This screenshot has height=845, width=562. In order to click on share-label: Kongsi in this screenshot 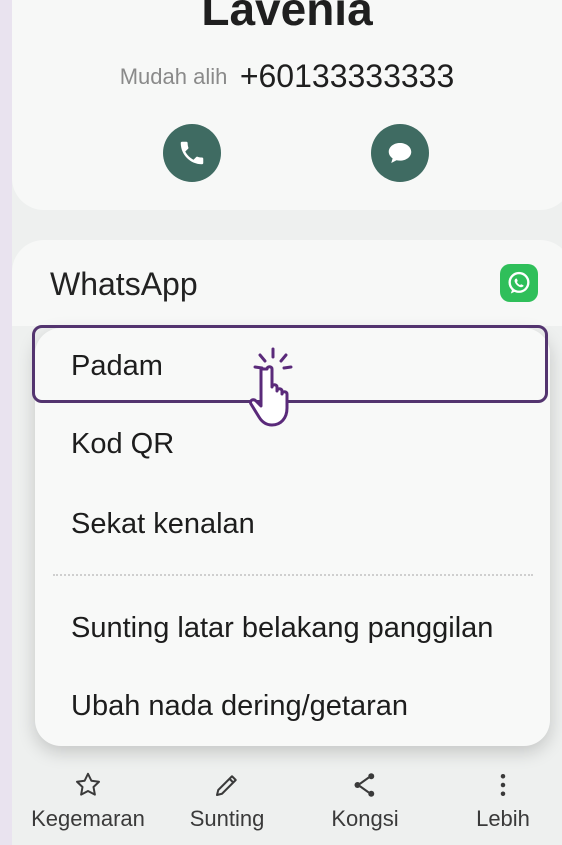, I will do `click(365, 818)`.